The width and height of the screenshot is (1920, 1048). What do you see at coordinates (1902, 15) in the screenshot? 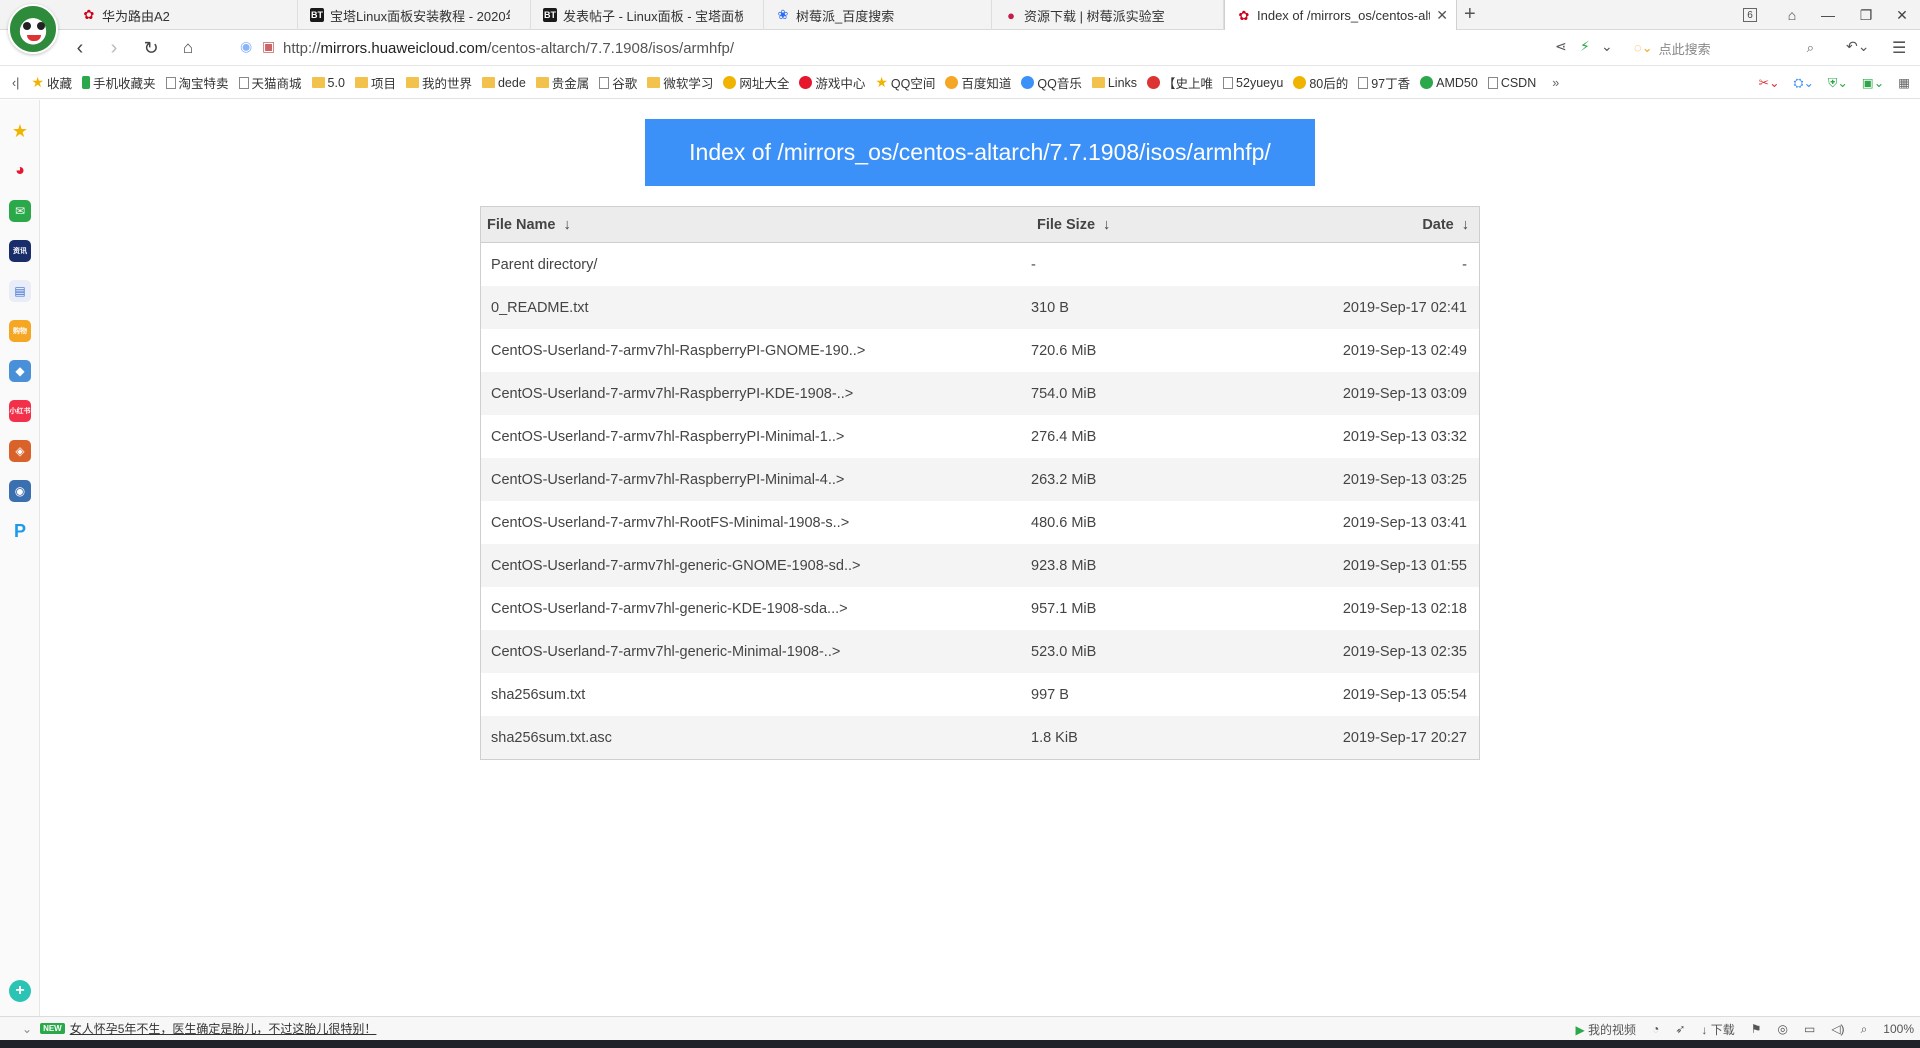
I see `close-window-icon: ✕` at bounding box center [1902, 15].